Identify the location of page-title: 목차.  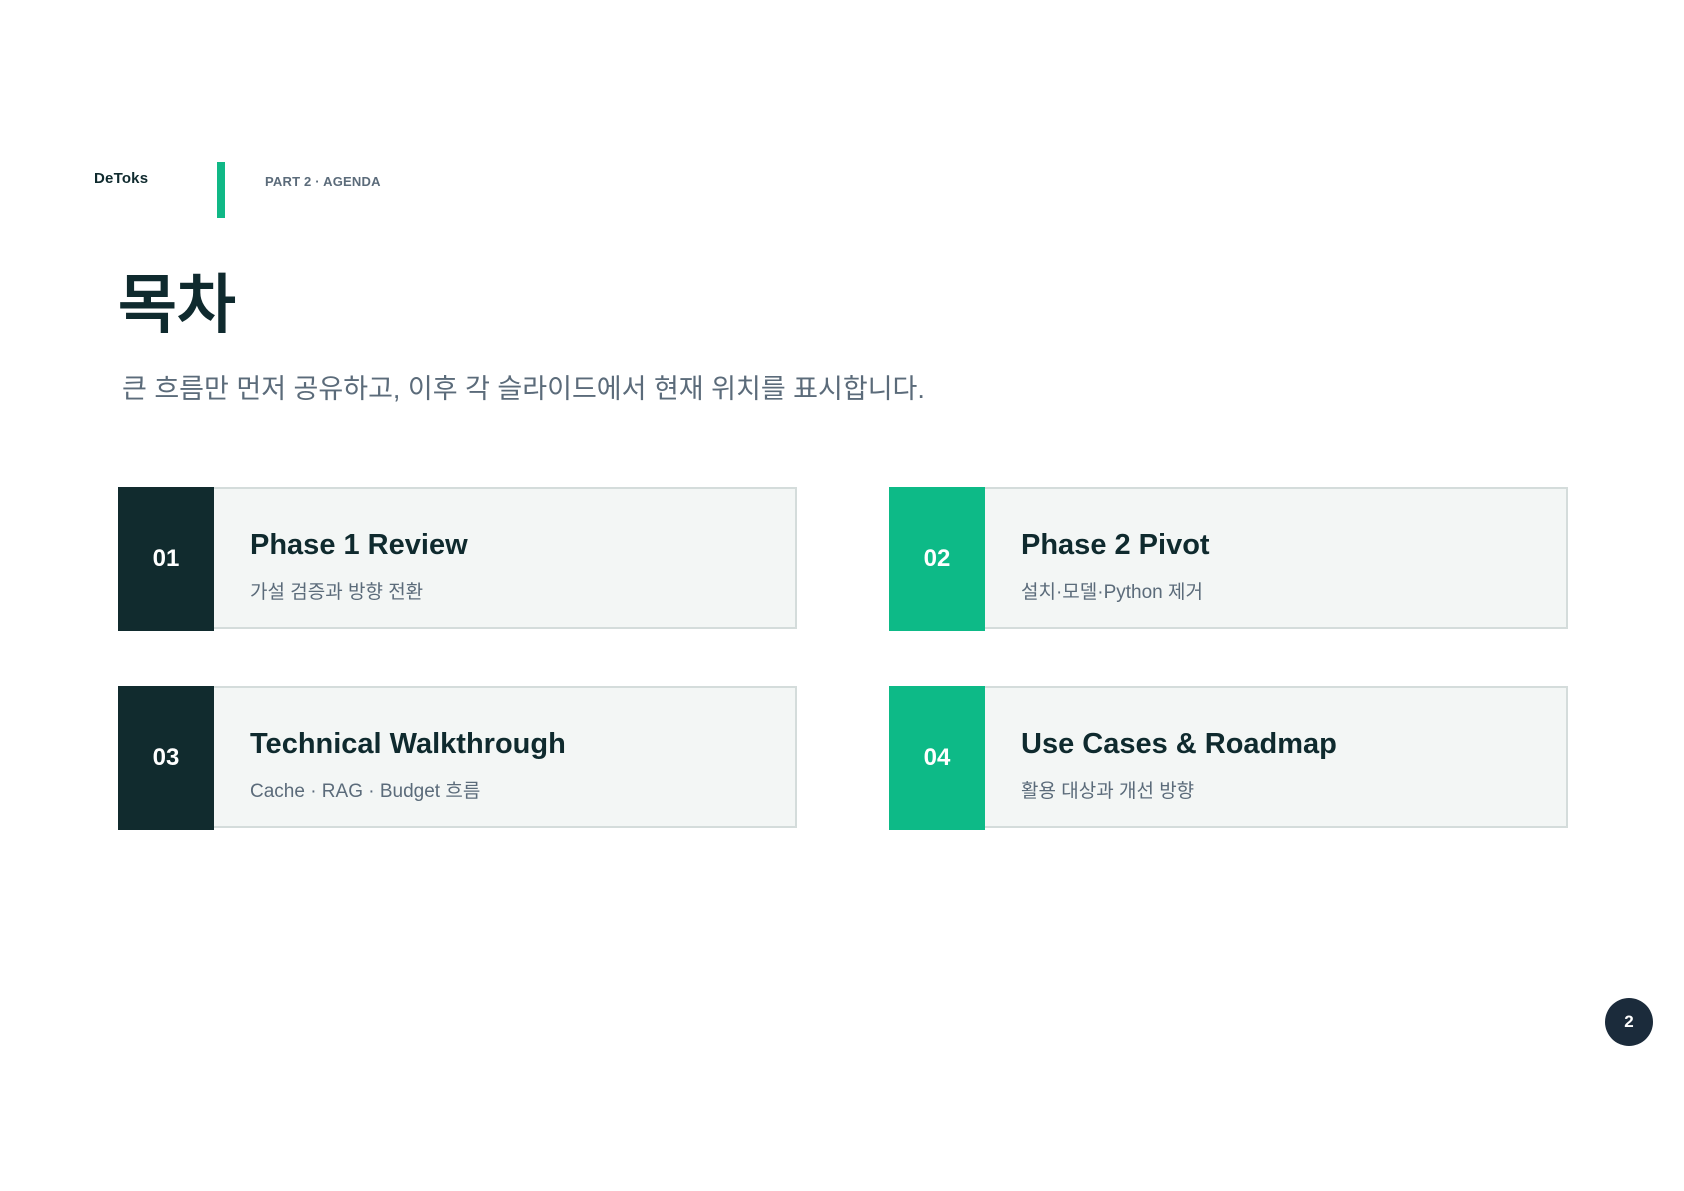
(177, 305).